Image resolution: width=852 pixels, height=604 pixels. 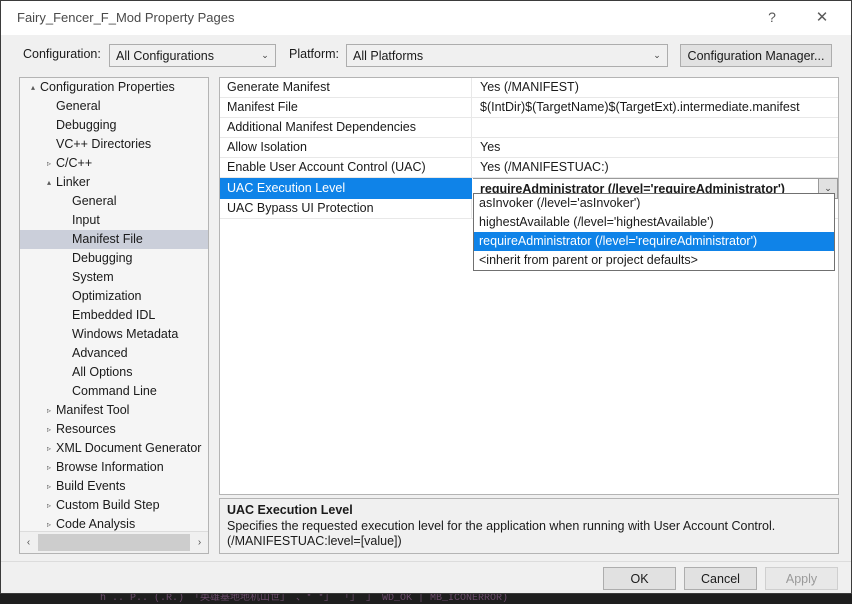 What do you see at coordinates (346, 167) in the screenshot?
I see `property-name: Enable User Account Control (UAC)` at bounding box center [346, 167].